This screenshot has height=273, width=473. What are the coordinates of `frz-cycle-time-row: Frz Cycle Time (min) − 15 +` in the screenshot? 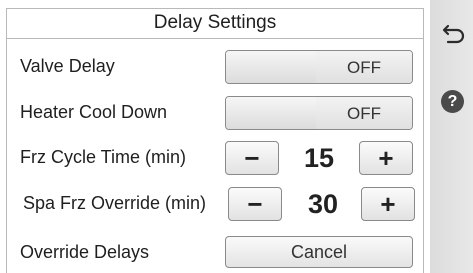 It's located at (215, 157).